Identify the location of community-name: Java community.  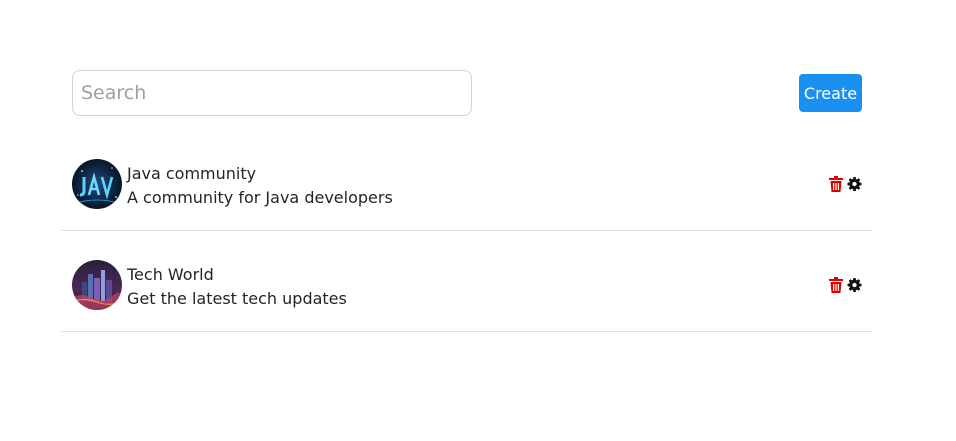
(260, 174).